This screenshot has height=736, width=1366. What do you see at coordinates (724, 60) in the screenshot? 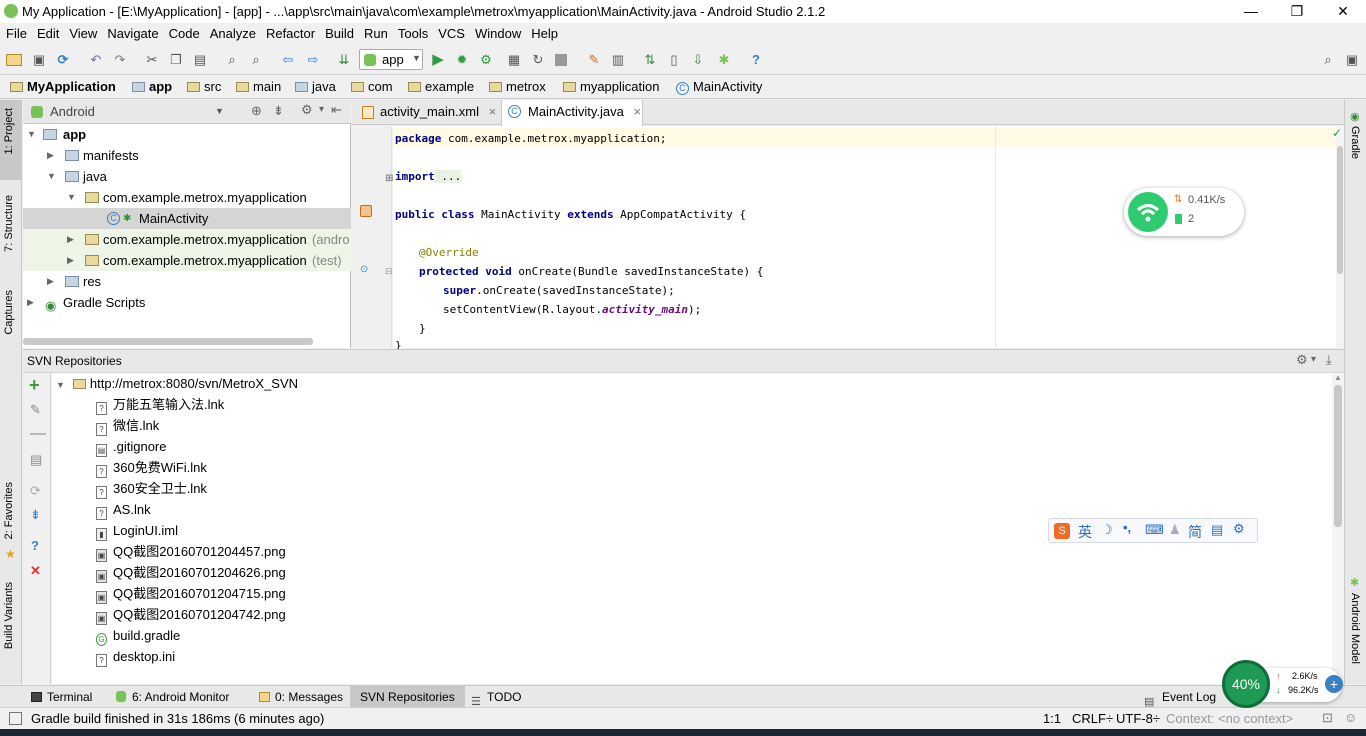
I see `android-device-monitor-icon: ✱` at bounding box center [724, 60].